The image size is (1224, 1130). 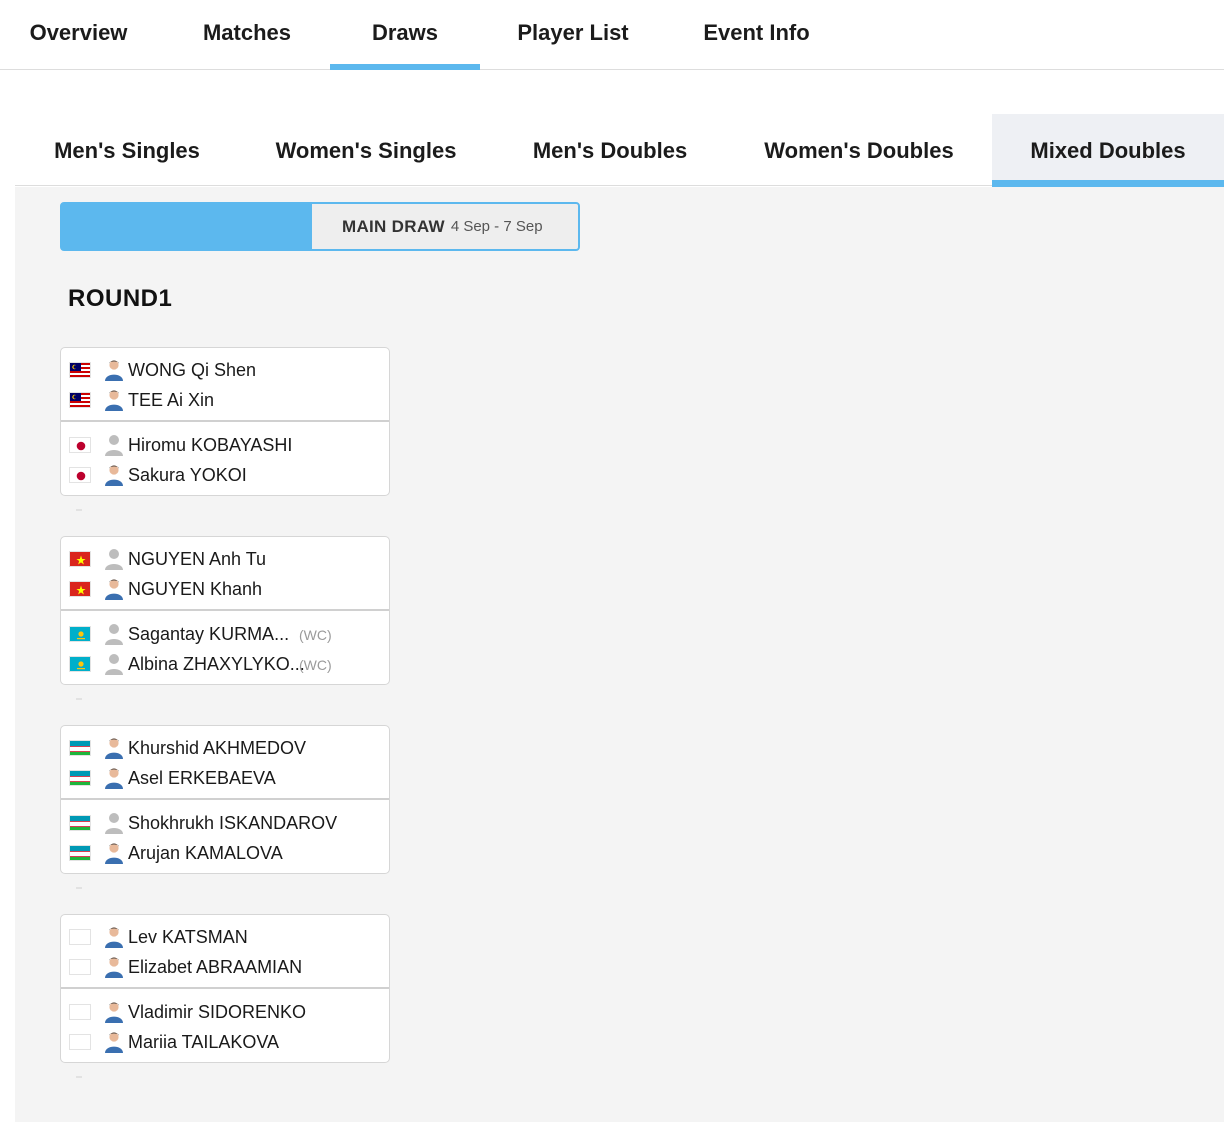 I want to click on tab-mixed-doubles: Mixed Doubles, so click(x=1108, y=150).